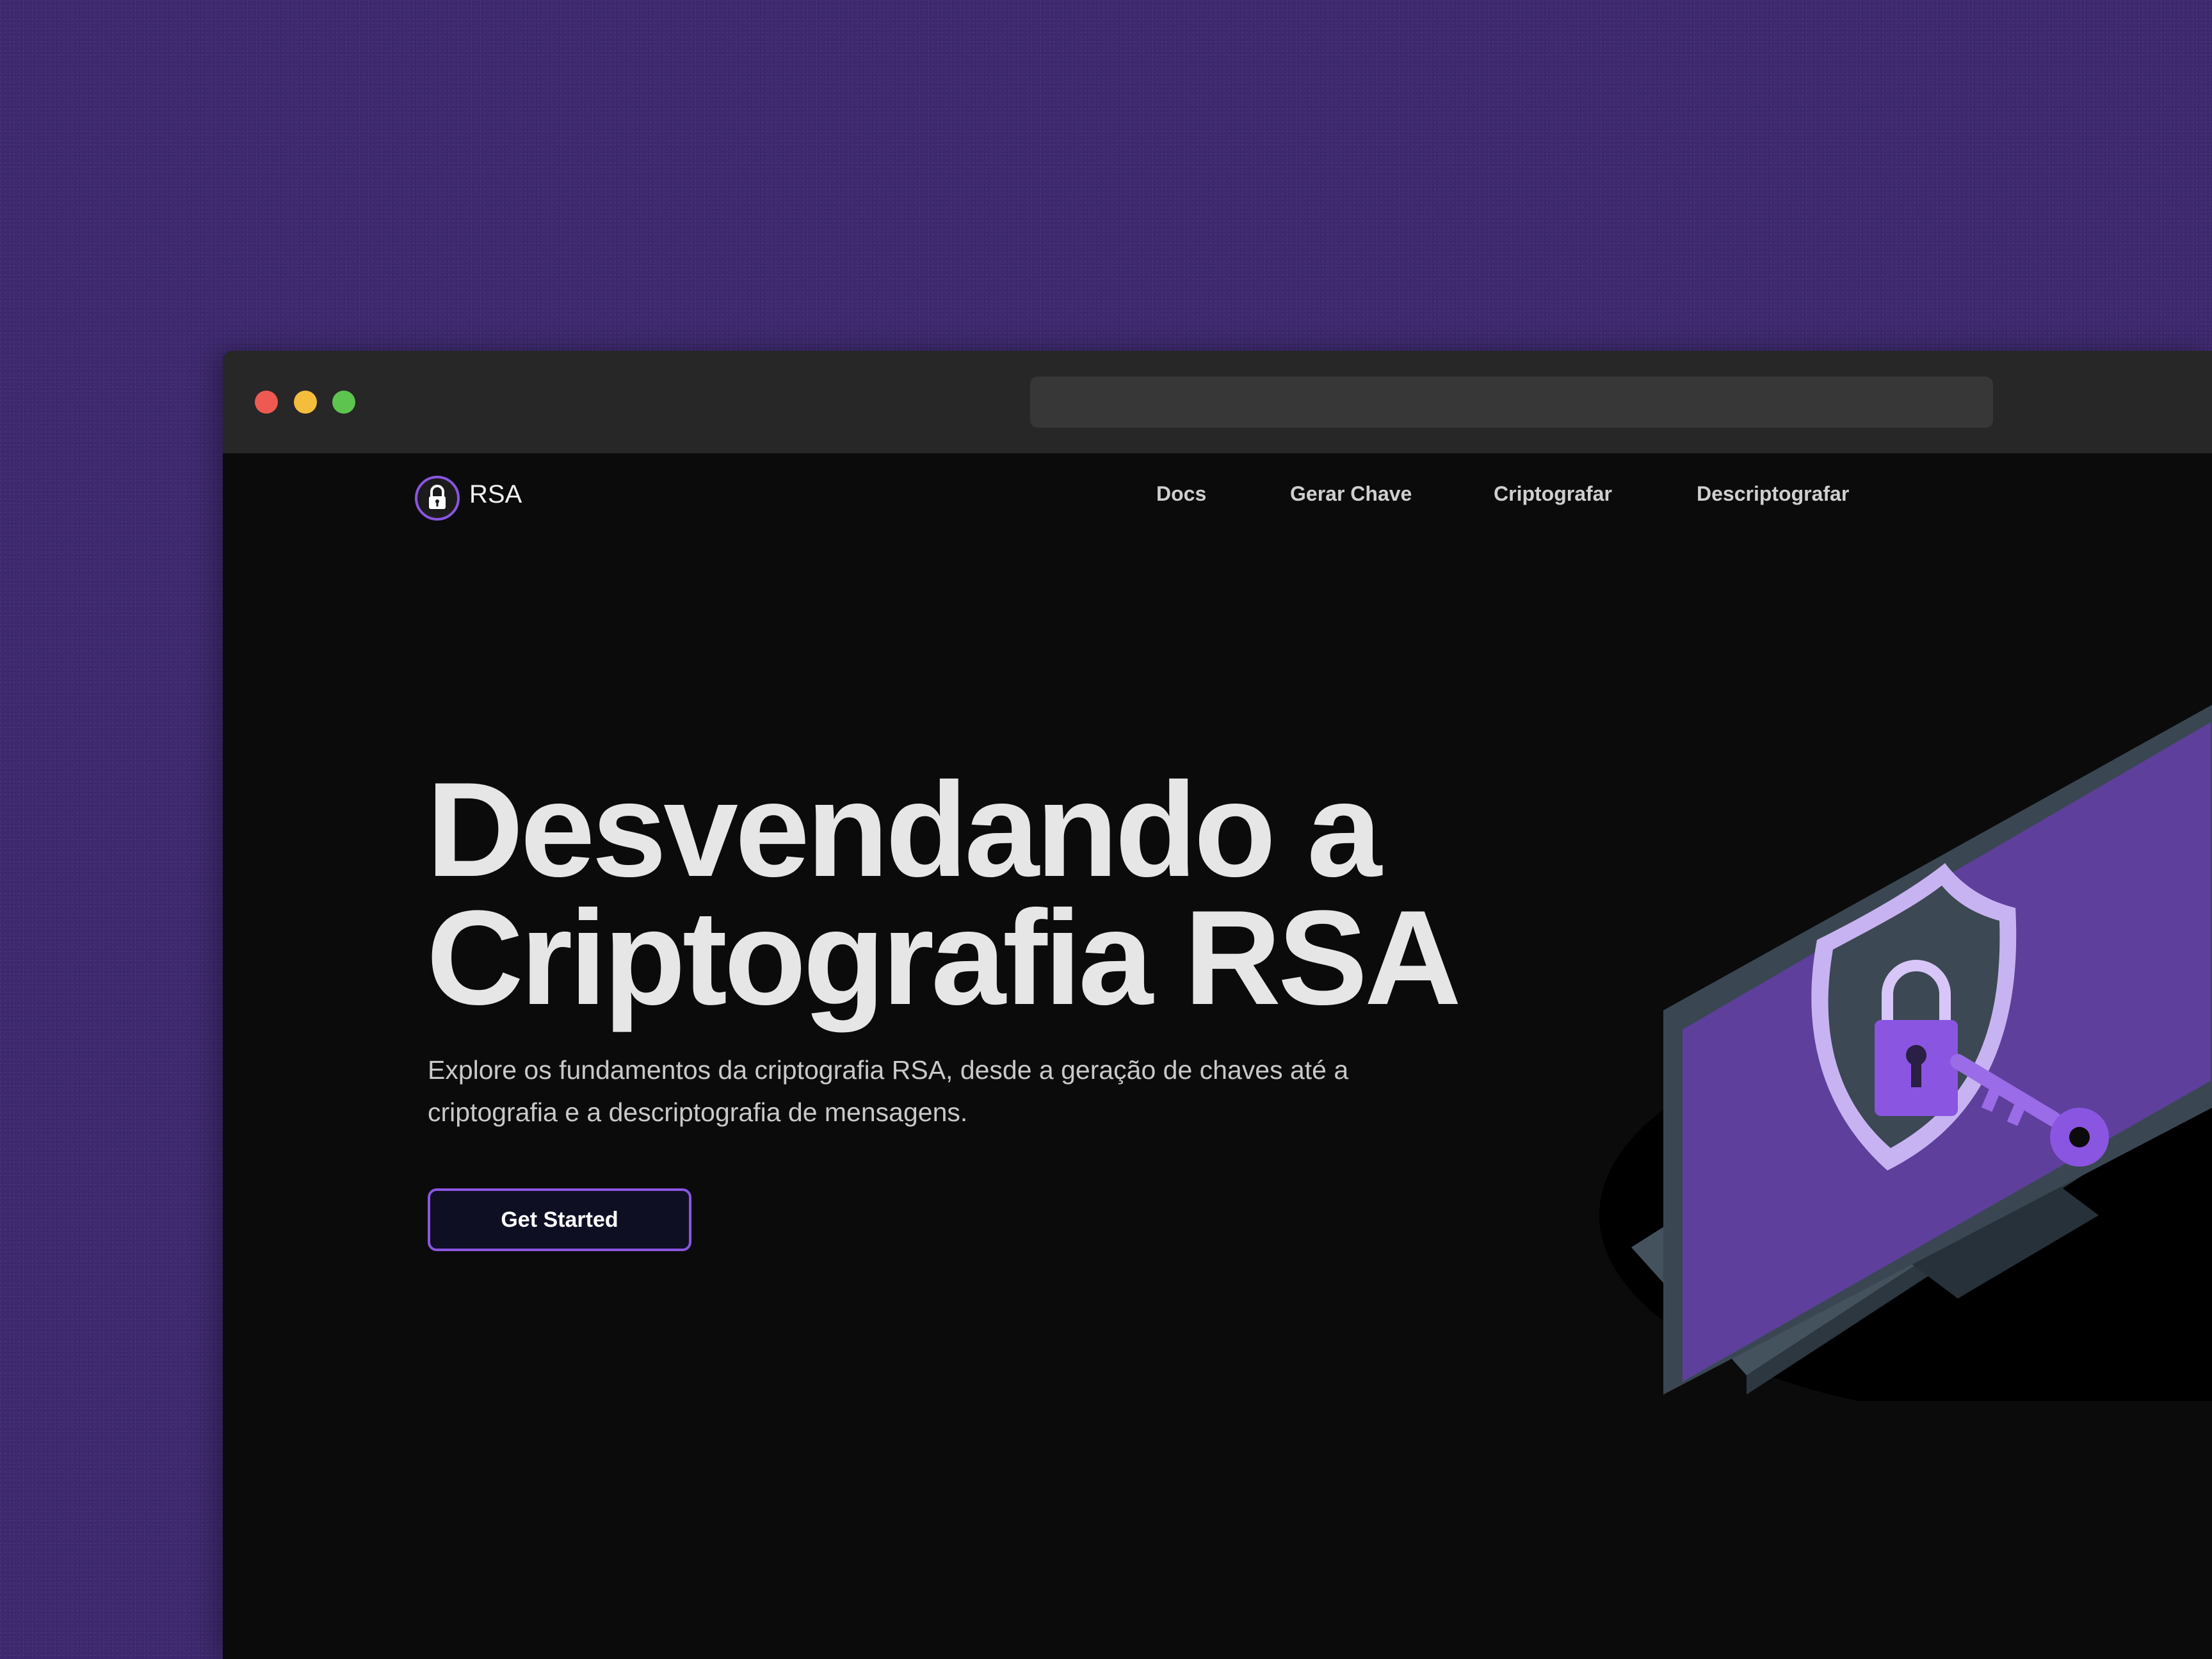 The width and height of the screenshot is (2212, 1659). Describe the element at coordinates (559, 1219) in the screenshot. I see `get-started-button: Get Started` at that location.